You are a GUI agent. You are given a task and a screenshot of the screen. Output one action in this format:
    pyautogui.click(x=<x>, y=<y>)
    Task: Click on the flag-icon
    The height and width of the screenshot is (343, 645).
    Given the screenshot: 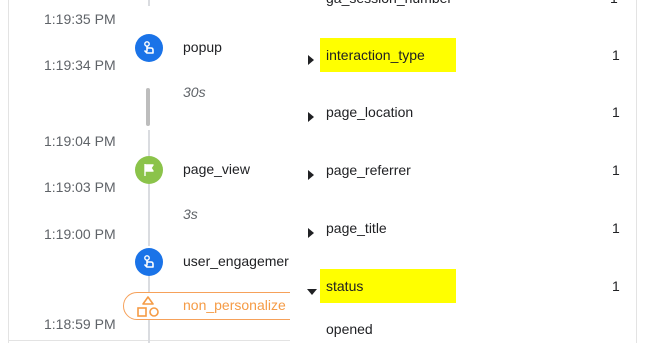 What is the action you would take?
    pyautogui.click(x=149, y=170)
    